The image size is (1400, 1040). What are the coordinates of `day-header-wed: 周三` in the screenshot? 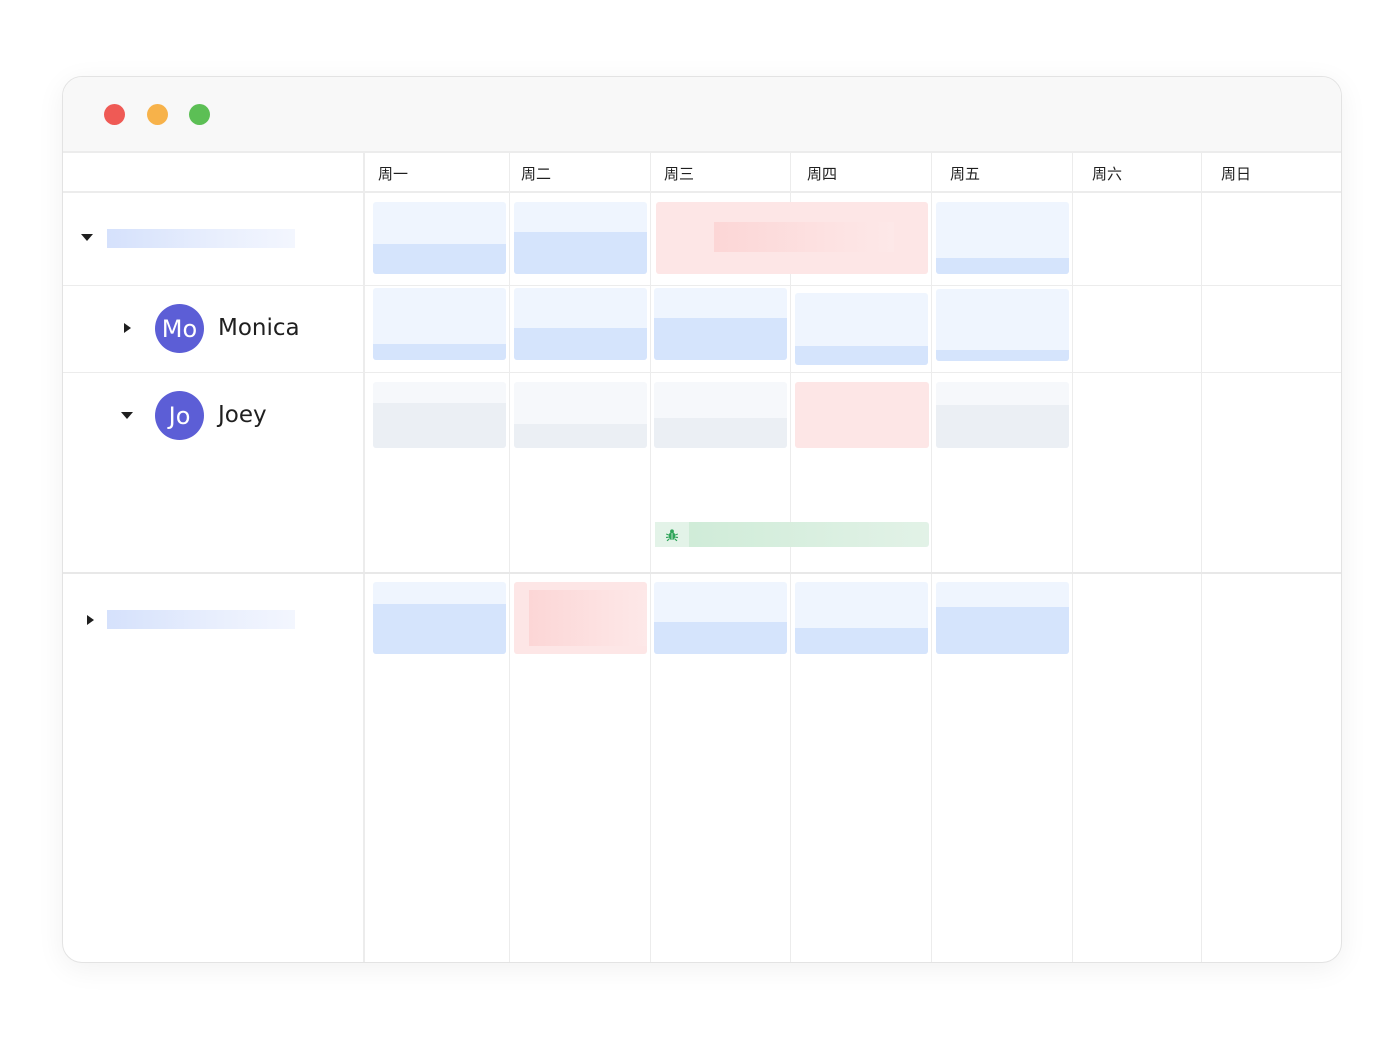 It's located at (679, 174).